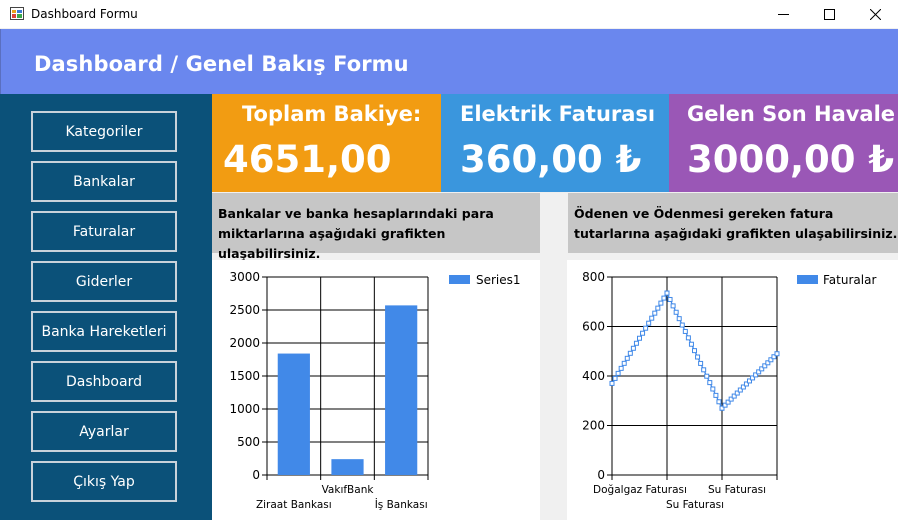  What do you see at coordinates (104, 431) in the screenshot?
I see `sidebar-item-ayarlar: Ayarlar` at bounding box center [104, 431].